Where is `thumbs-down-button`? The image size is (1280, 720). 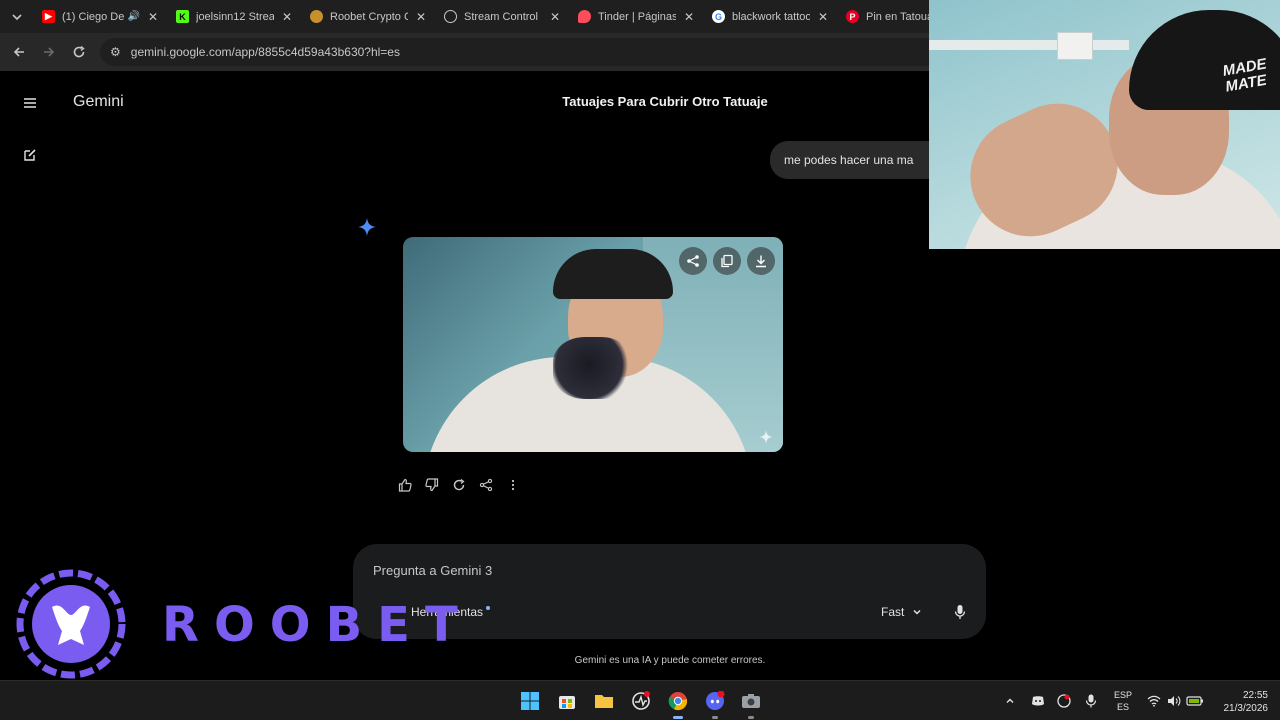 thumbs-down-button is located at coordinates (431, 484).